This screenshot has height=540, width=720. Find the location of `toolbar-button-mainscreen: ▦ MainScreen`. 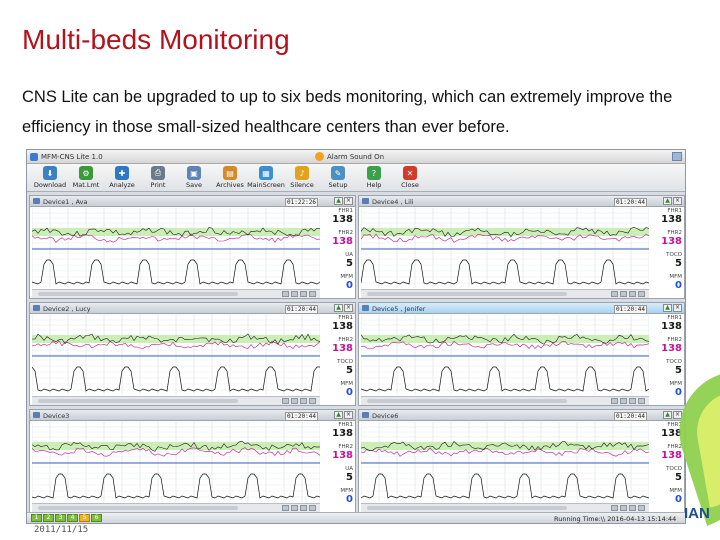

toolbar-button-mainscreen: ▦ MainScreen is located at coordinates (266, 178).